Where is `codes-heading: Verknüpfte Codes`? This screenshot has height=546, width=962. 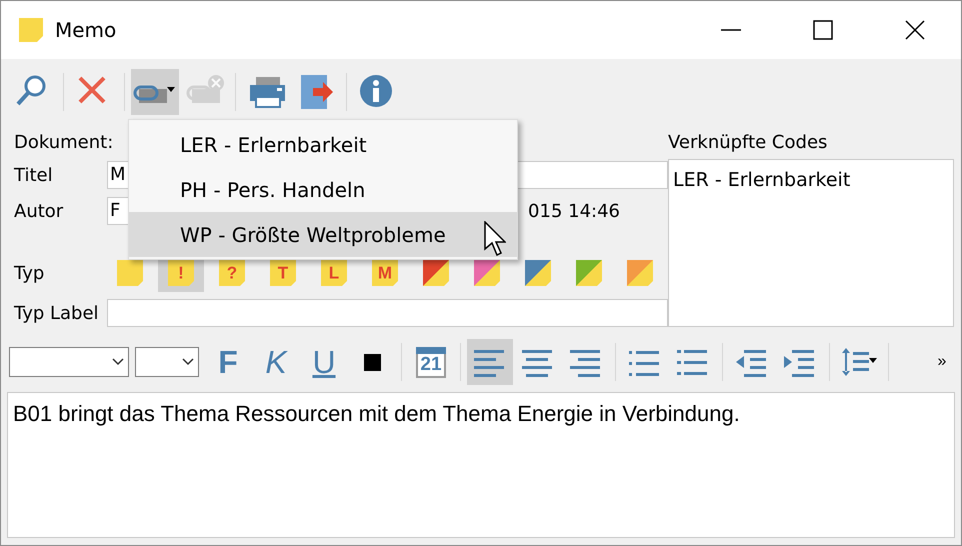
codes-heading: Verknüpfte Codes is located at coordinates (748, 143).